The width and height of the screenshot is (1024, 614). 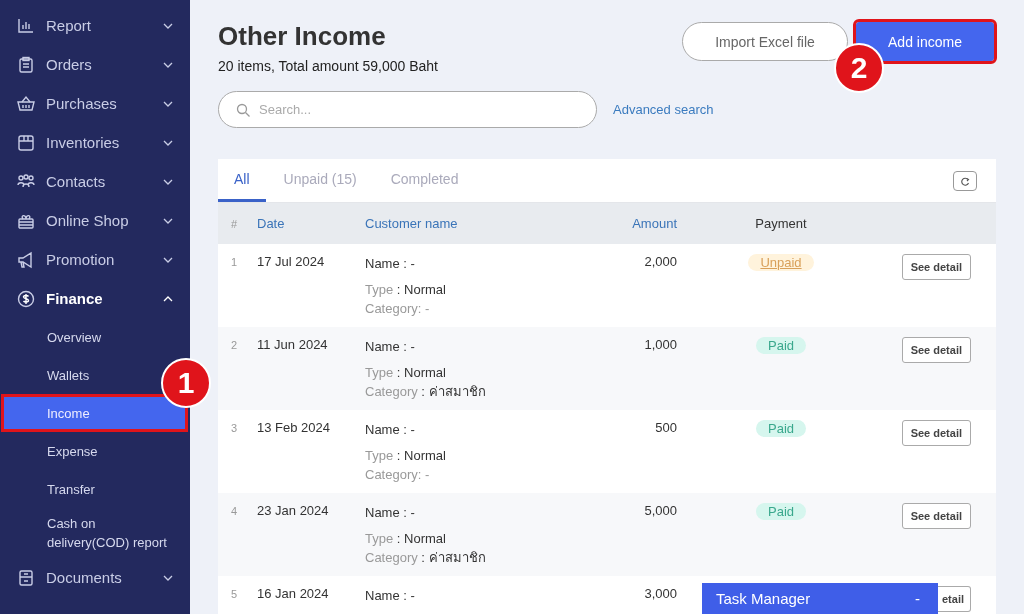 What do you see at coordinates (293, 510) in the screenshot?
I see `date-cell-text: 23 Jan 2024` at bounding box center [293, 510].